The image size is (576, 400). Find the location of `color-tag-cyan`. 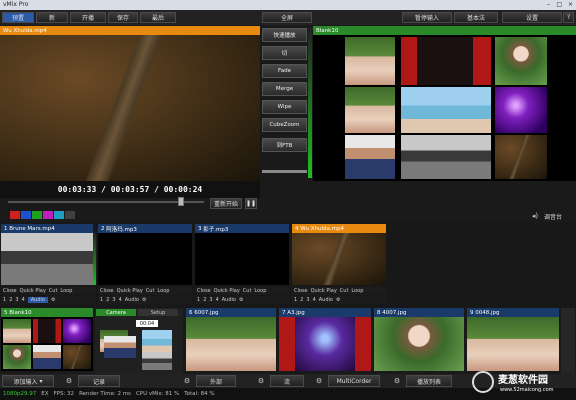

color-tag-cyan is located at coordinates (59, 215).